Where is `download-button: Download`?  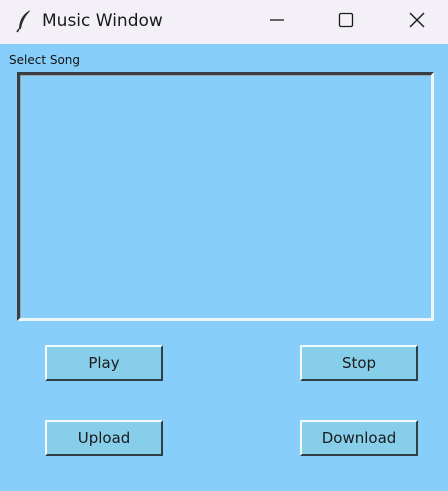
download-button: Download is located at coordinates (359, 438).